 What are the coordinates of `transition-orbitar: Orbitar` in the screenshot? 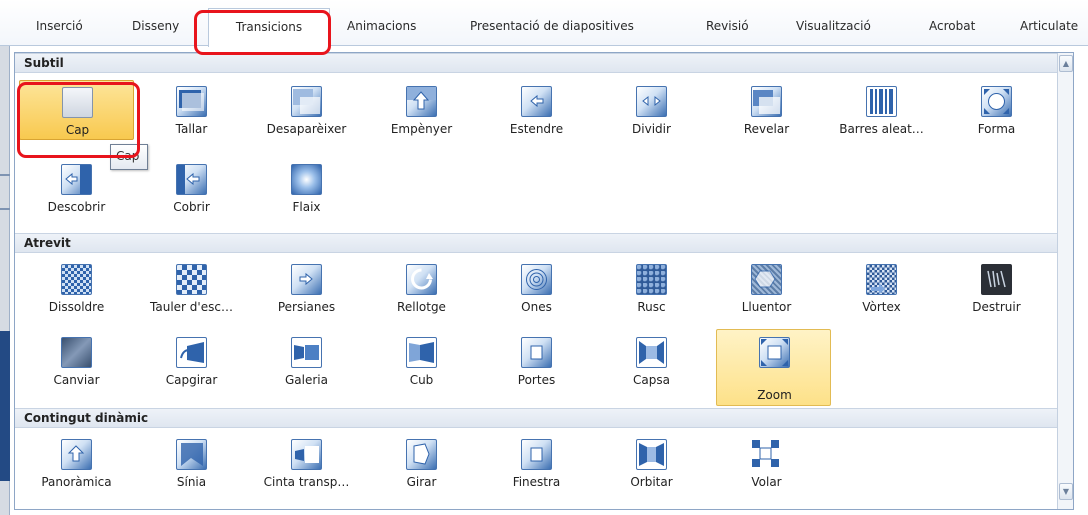 It's located at (651, 463).